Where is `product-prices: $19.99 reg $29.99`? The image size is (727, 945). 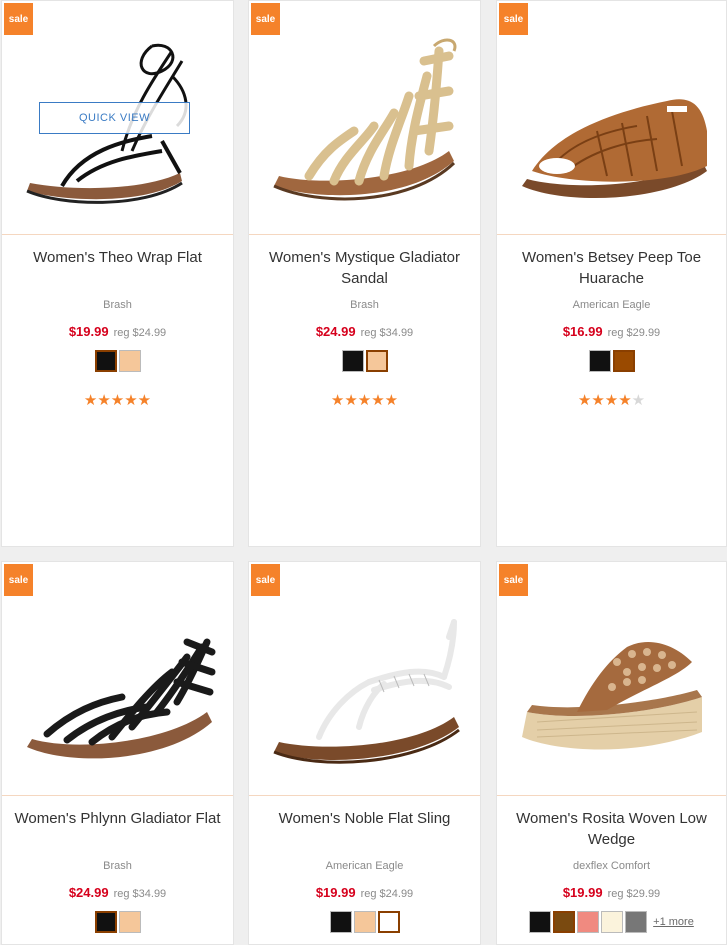
product-prices: $19.99 reg $29.99 is located at coordinates (611, 892).